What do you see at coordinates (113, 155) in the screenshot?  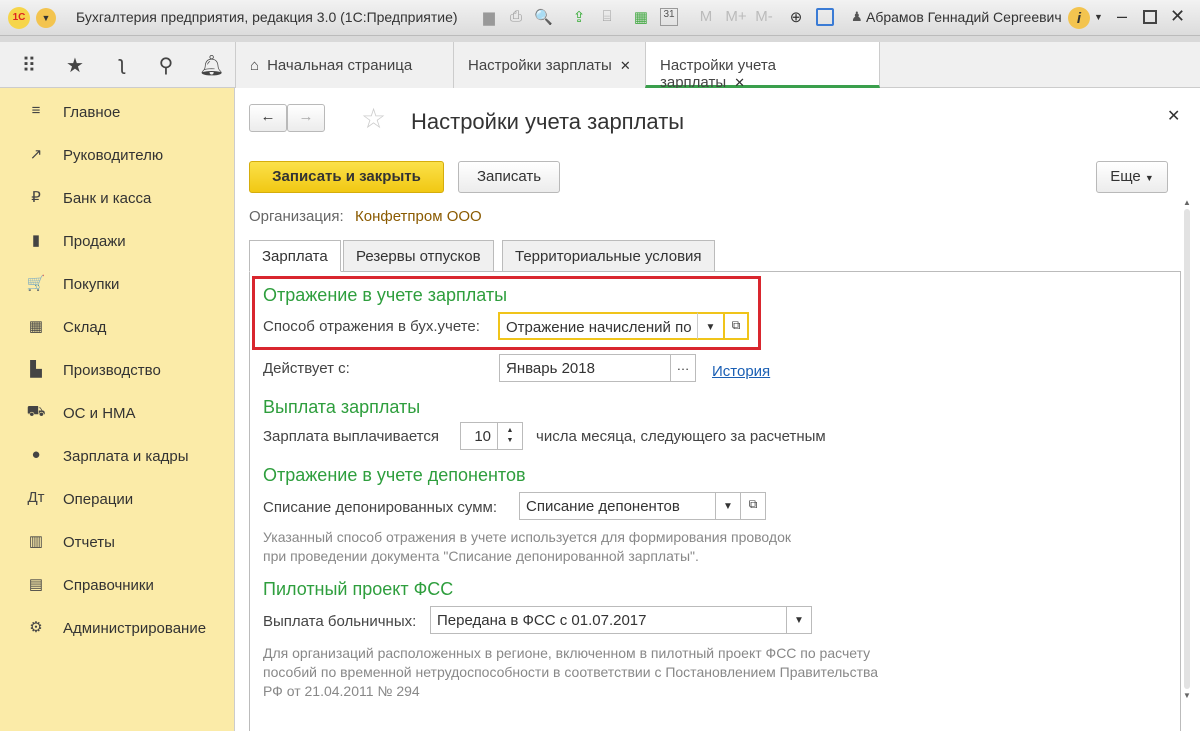 I see `sidebar-item-label: Руководителю` at bounding box center [113, 155].